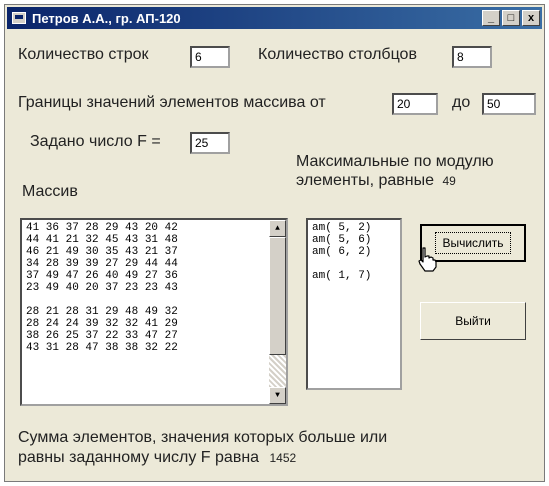 This screenshot has height=486, width=549. Describe the element at coordinates (461, 102) in the screenshot. I see `range-to-label: до` at that location.